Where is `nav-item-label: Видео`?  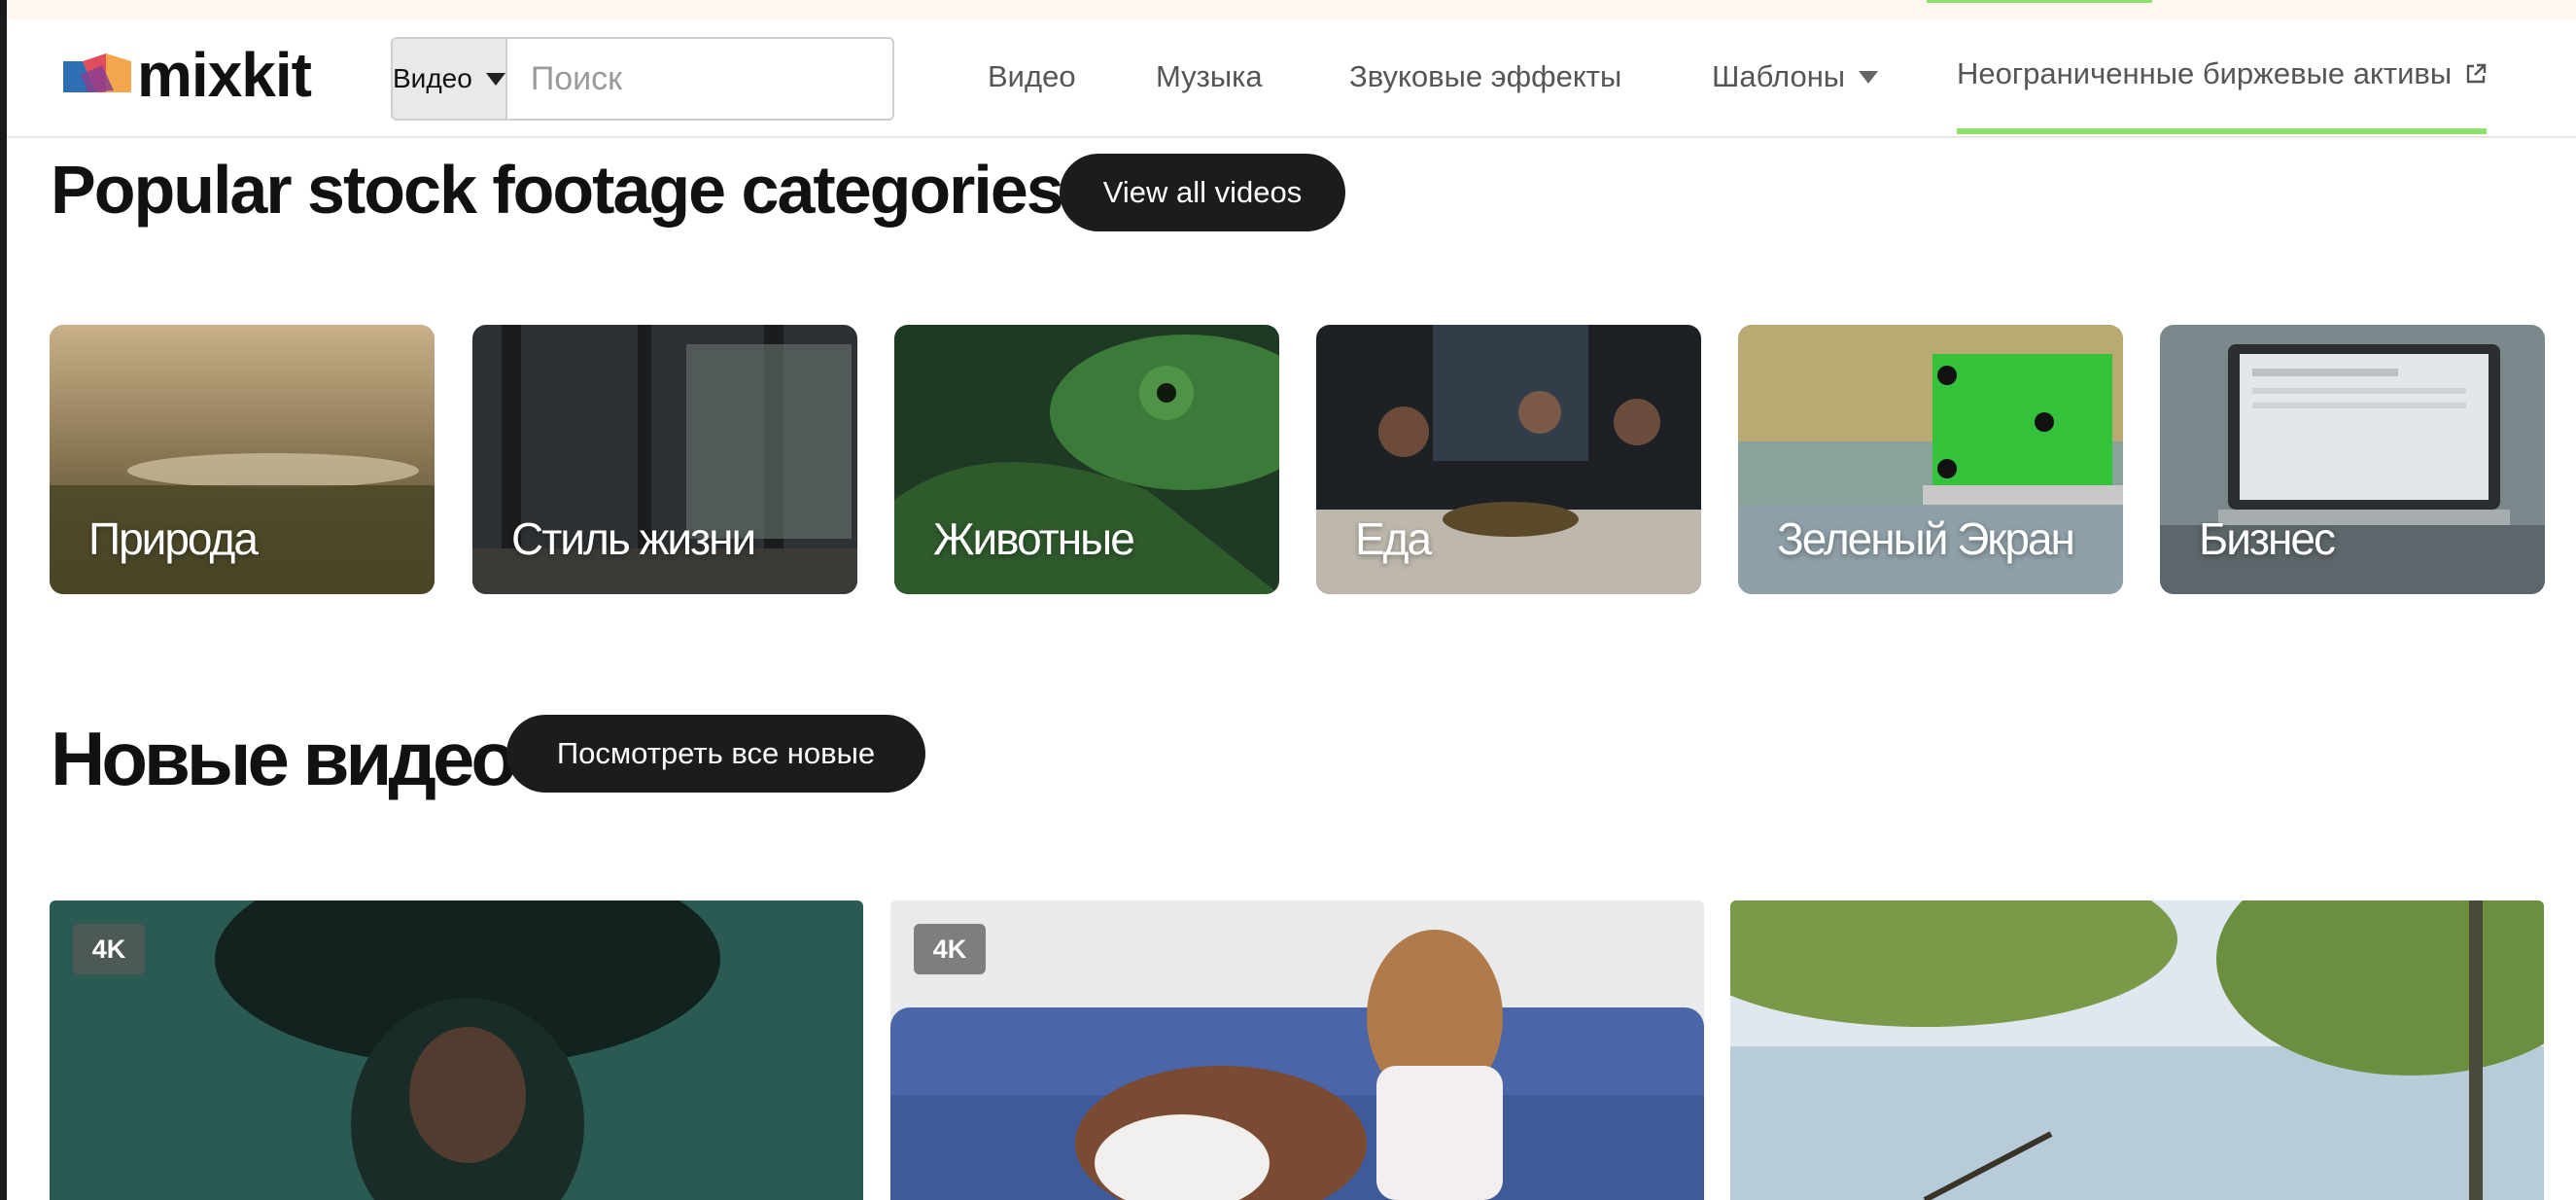
nav-item-label: Видео is located at coordinates (1032, 76).